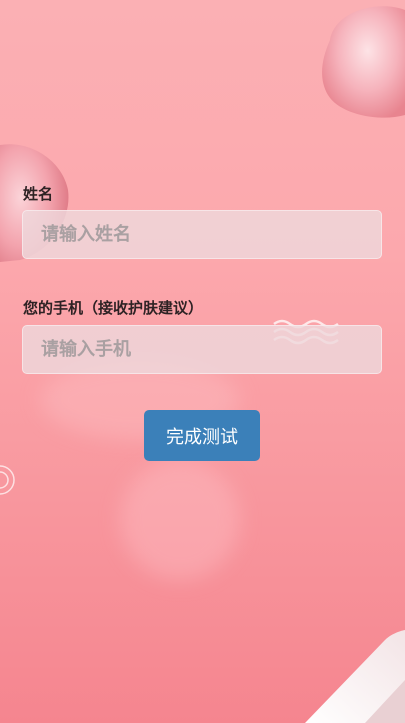  I want to click on background-glow, so click(180, 520).